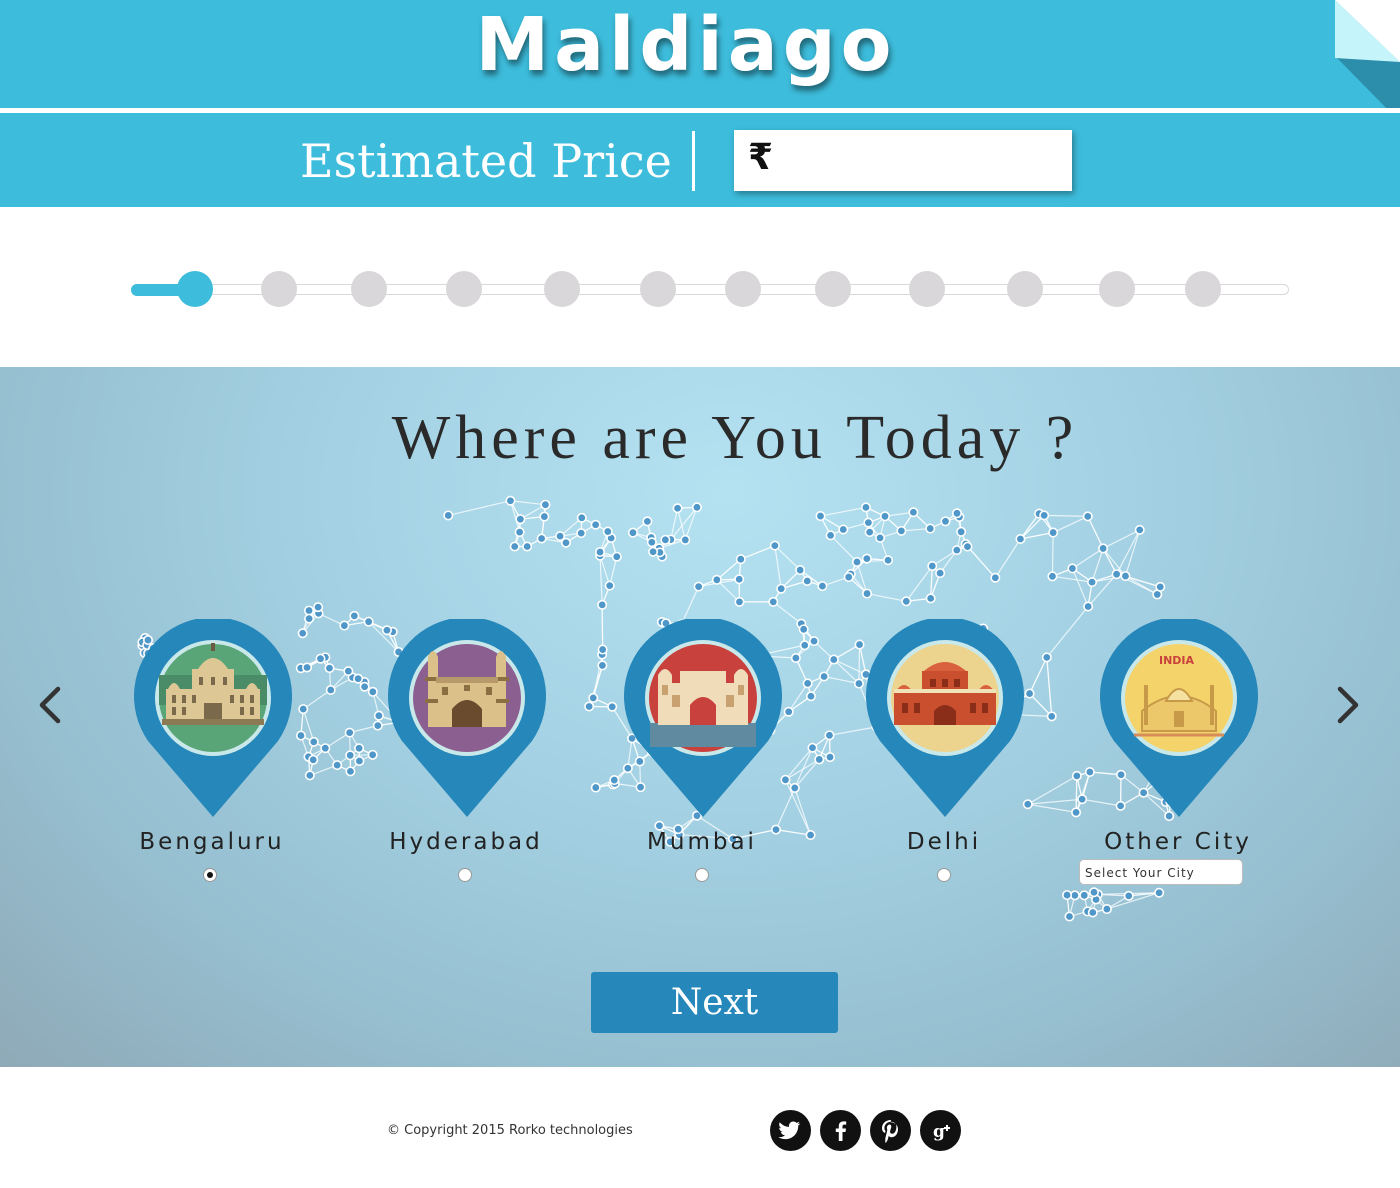  What do you see at coordinates (486, 161) in the screenshot?
I see `price-label: Estimated Price` at bounding box center [486, 161].